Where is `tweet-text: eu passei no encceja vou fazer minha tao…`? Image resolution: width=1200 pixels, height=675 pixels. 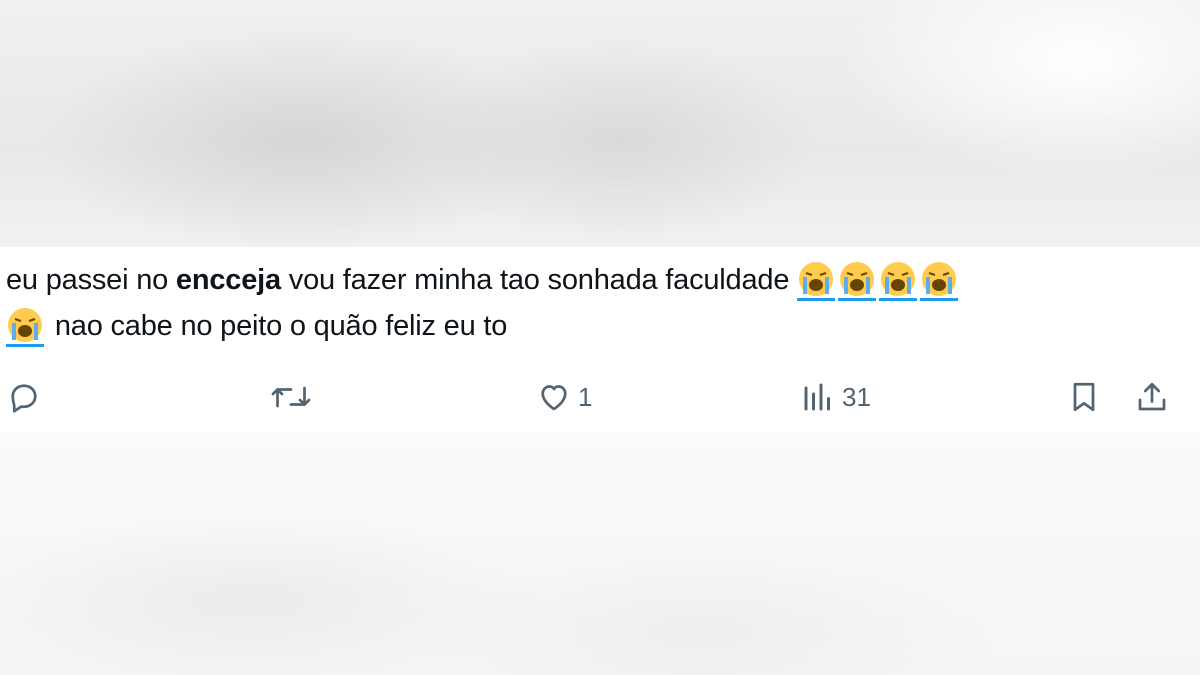
tweet-text: eu passei no encceja vou fazer minha tao… is located at coordinates (596, 303).